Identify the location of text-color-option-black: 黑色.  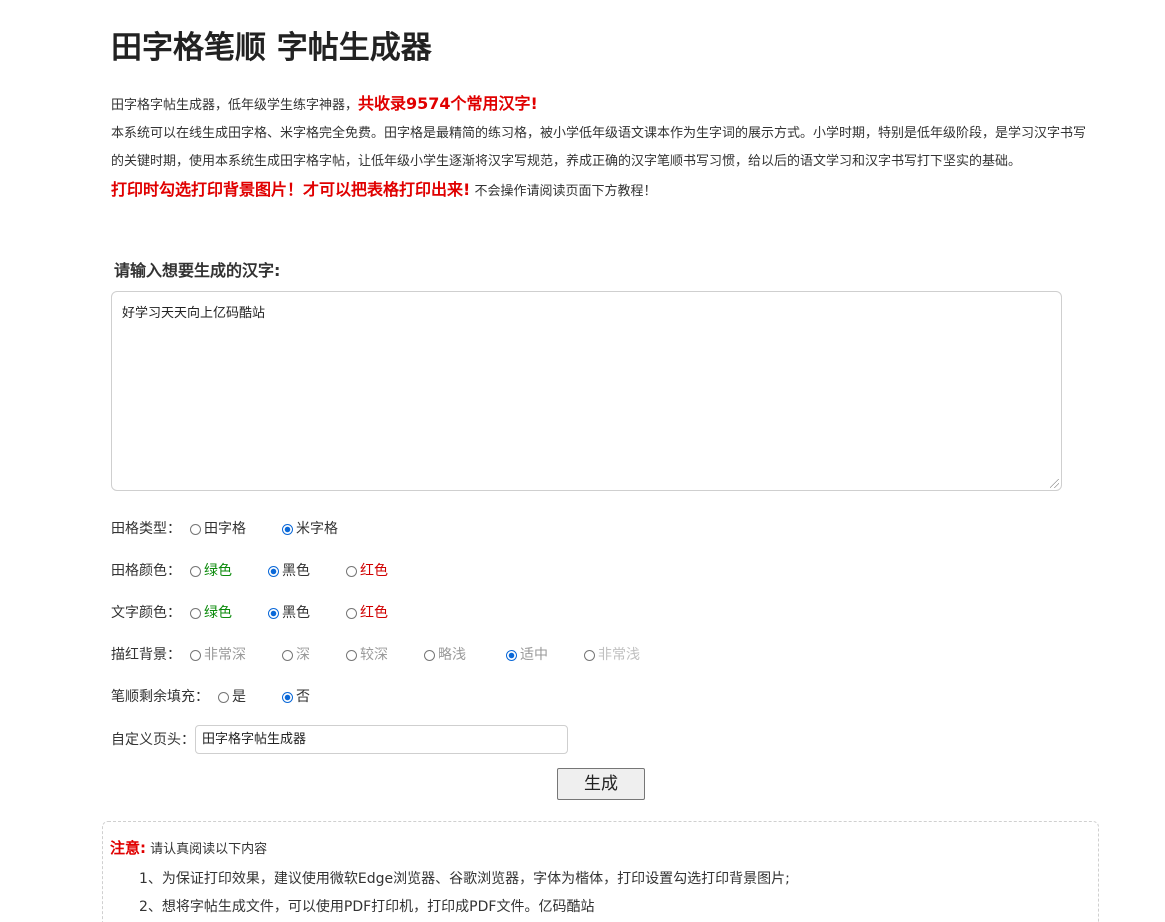
(289, 613).